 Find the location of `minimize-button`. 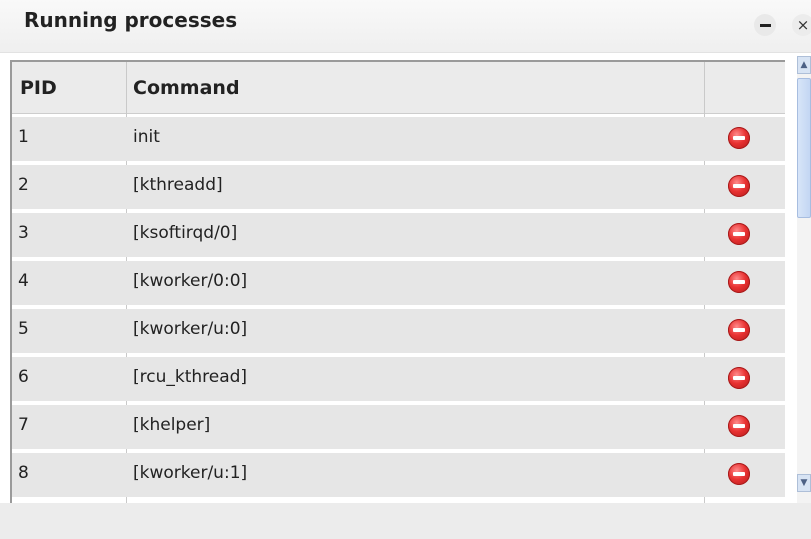

minimize-button is located at coordinates (765, 25).